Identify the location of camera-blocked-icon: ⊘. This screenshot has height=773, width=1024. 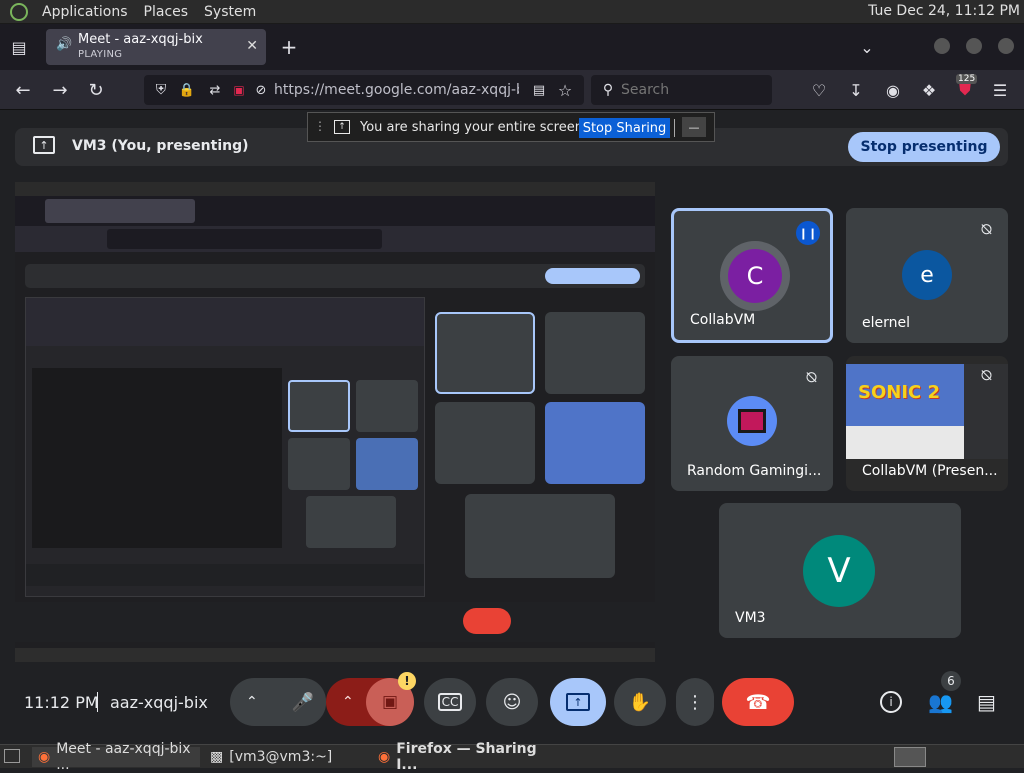
(261, 90).